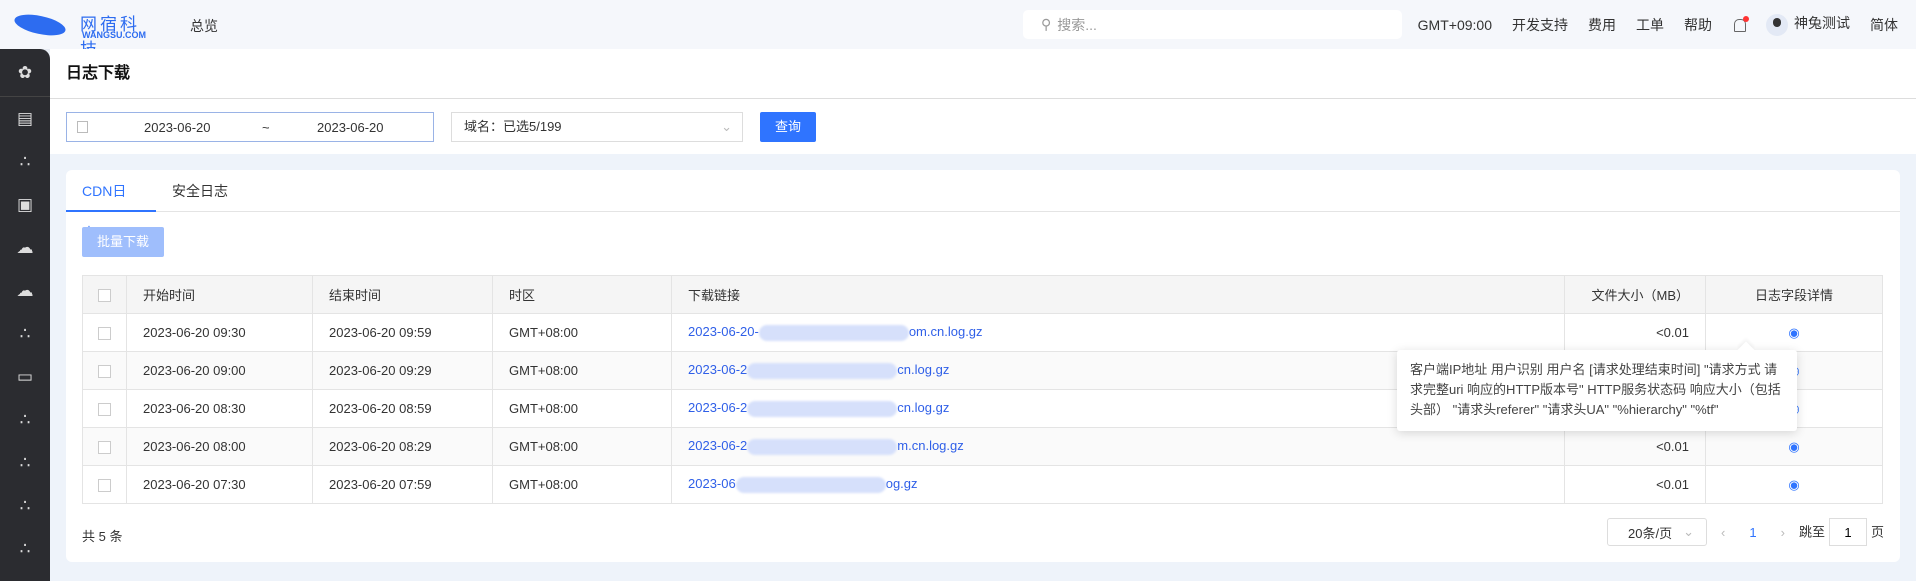  Describe the element at coordinates (1118, 294) in the screenshot. I see `col-download-link: 下载链接` at that location.